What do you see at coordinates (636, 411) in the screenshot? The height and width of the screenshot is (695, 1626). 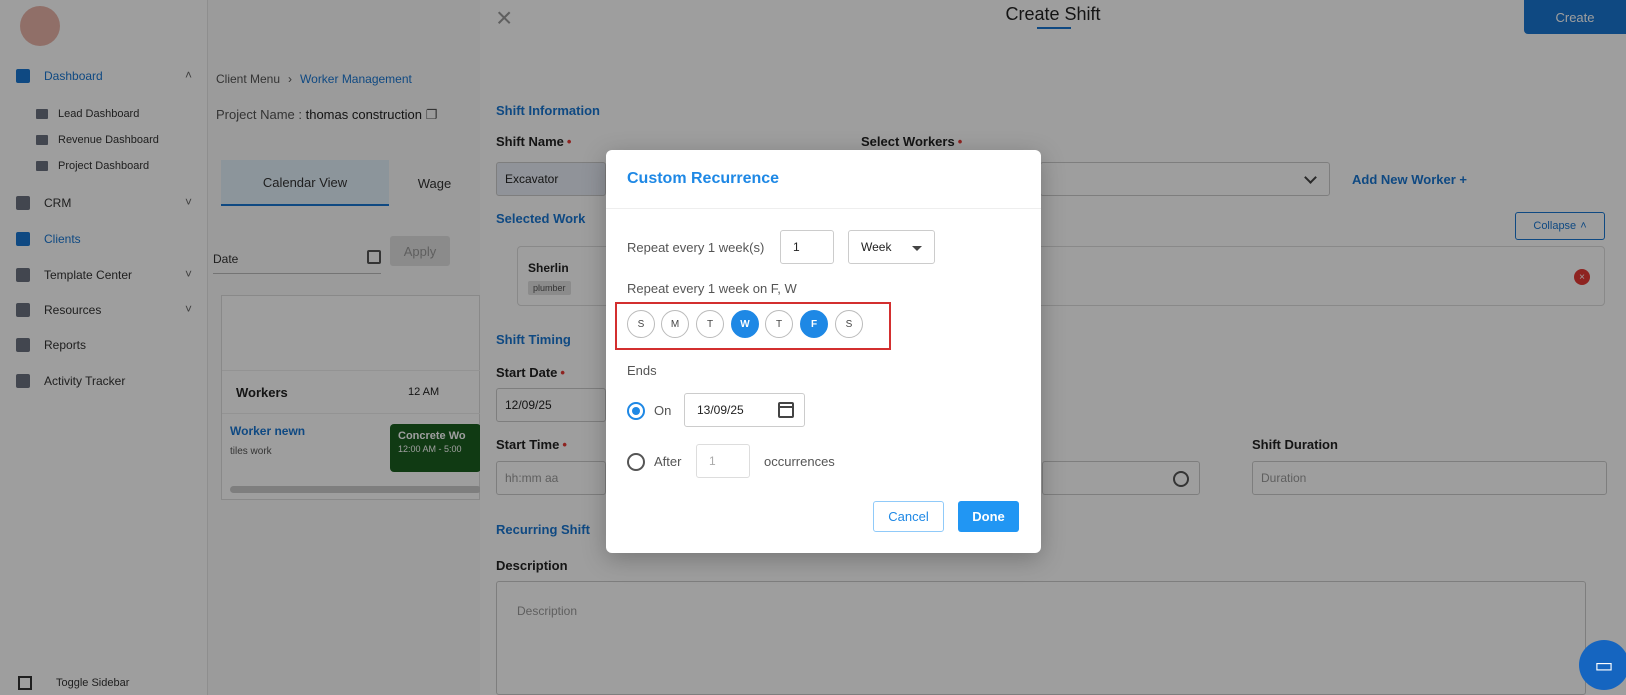 I see `ends-on-radio` at bounding box center [636, 411].